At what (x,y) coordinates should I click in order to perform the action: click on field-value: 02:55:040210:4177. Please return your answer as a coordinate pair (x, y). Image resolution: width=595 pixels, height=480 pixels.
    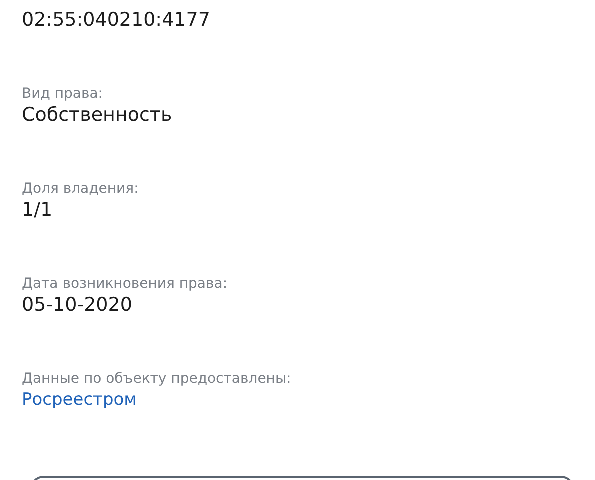
    Looking at the image, I should click on (117, 20).